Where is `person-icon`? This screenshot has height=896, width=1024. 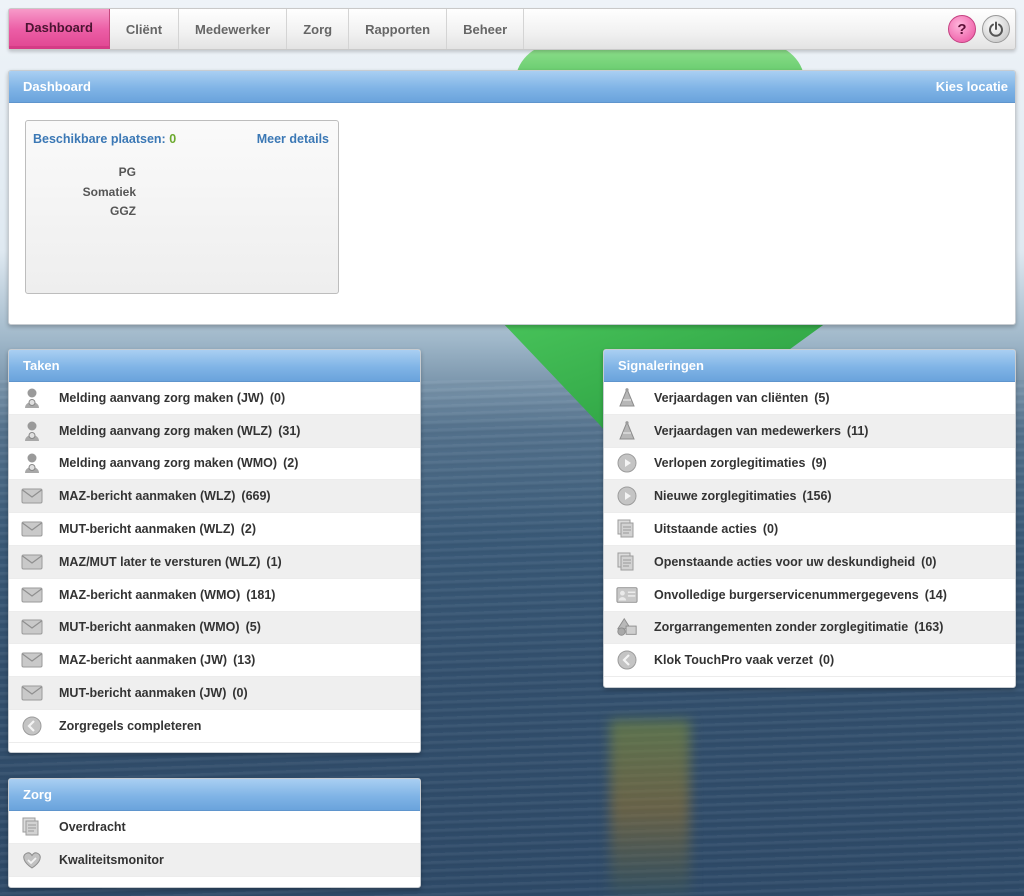
person-icon is located at coordinates (32, 398).